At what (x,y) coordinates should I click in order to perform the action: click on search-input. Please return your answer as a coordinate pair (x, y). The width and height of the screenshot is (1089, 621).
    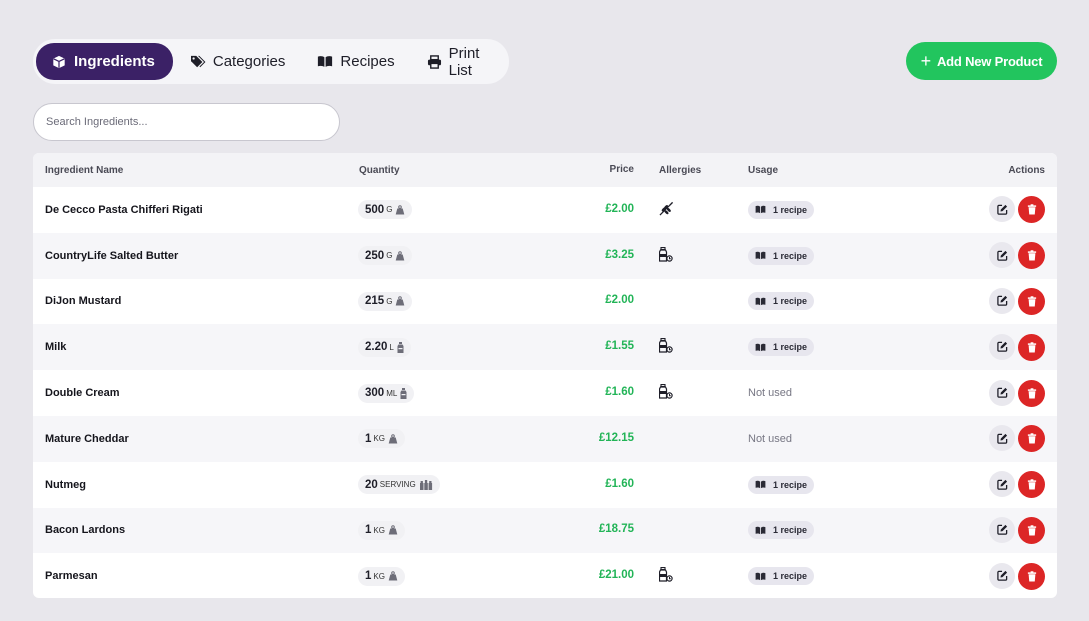
    Looking at the image, I should click on (186, 122).